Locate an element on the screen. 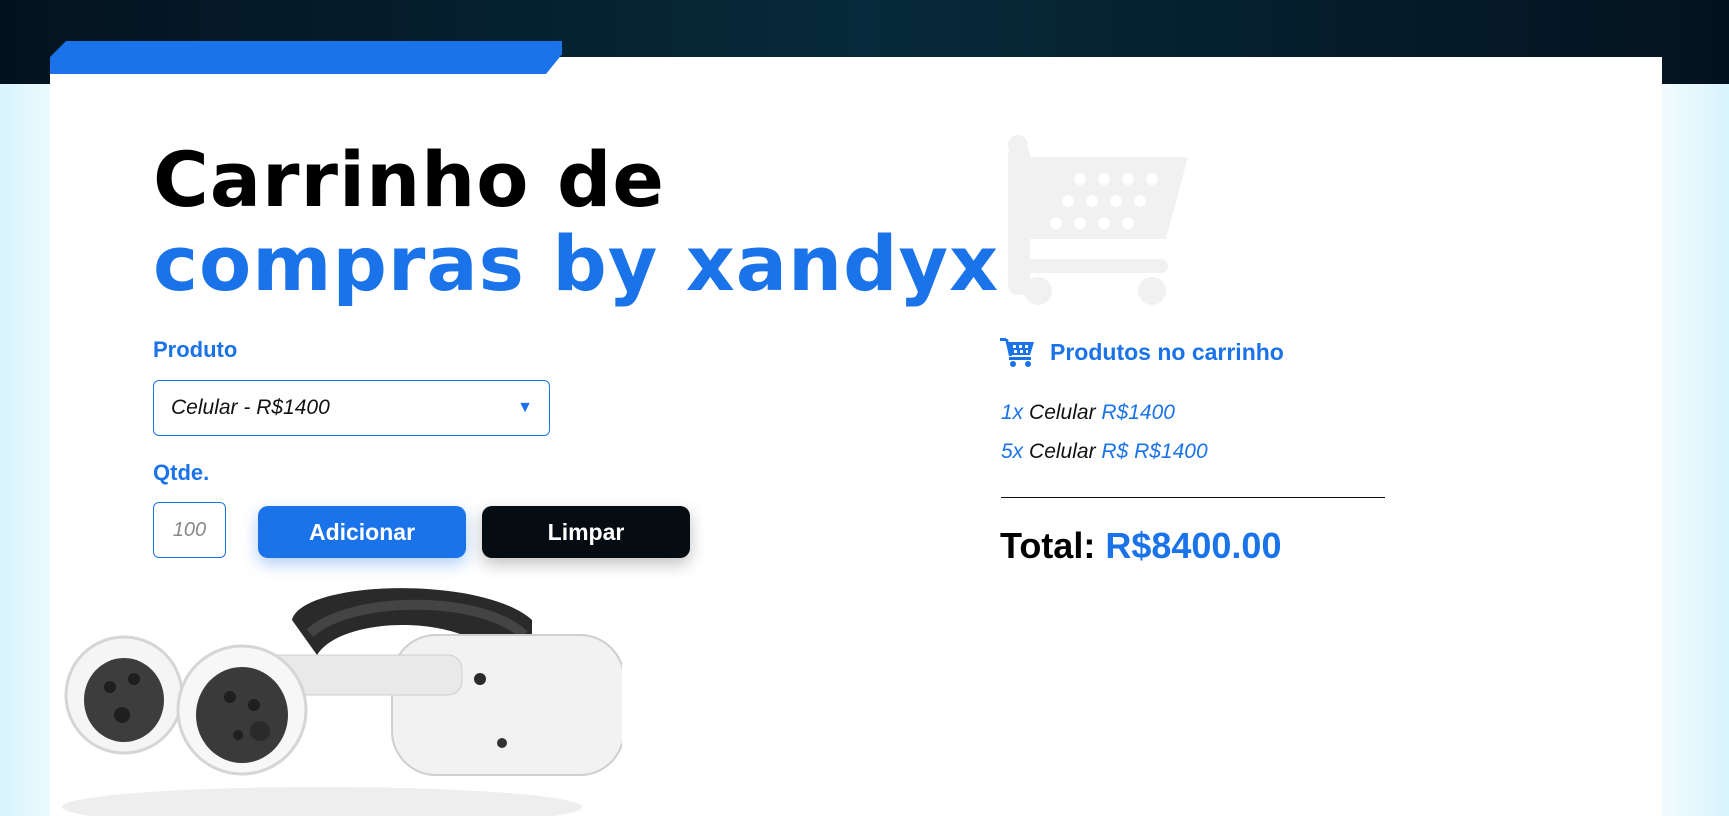  product-select: Celular - R$1400 ▼ is located at coordinates (351, 408).